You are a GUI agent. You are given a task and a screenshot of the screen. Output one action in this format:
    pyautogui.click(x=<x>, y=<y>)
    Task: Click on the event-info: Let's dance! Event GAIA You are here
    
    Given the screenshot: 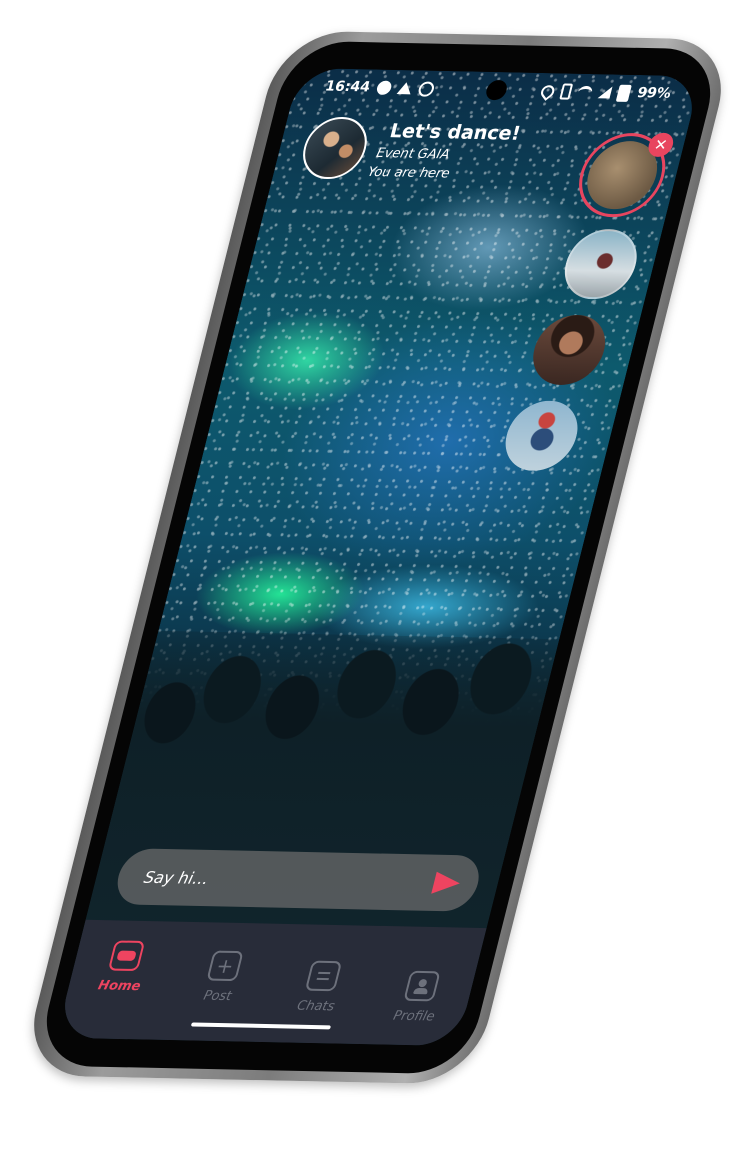 What is the action you would take?
    pyautogui.click(x=445, y=150)
    